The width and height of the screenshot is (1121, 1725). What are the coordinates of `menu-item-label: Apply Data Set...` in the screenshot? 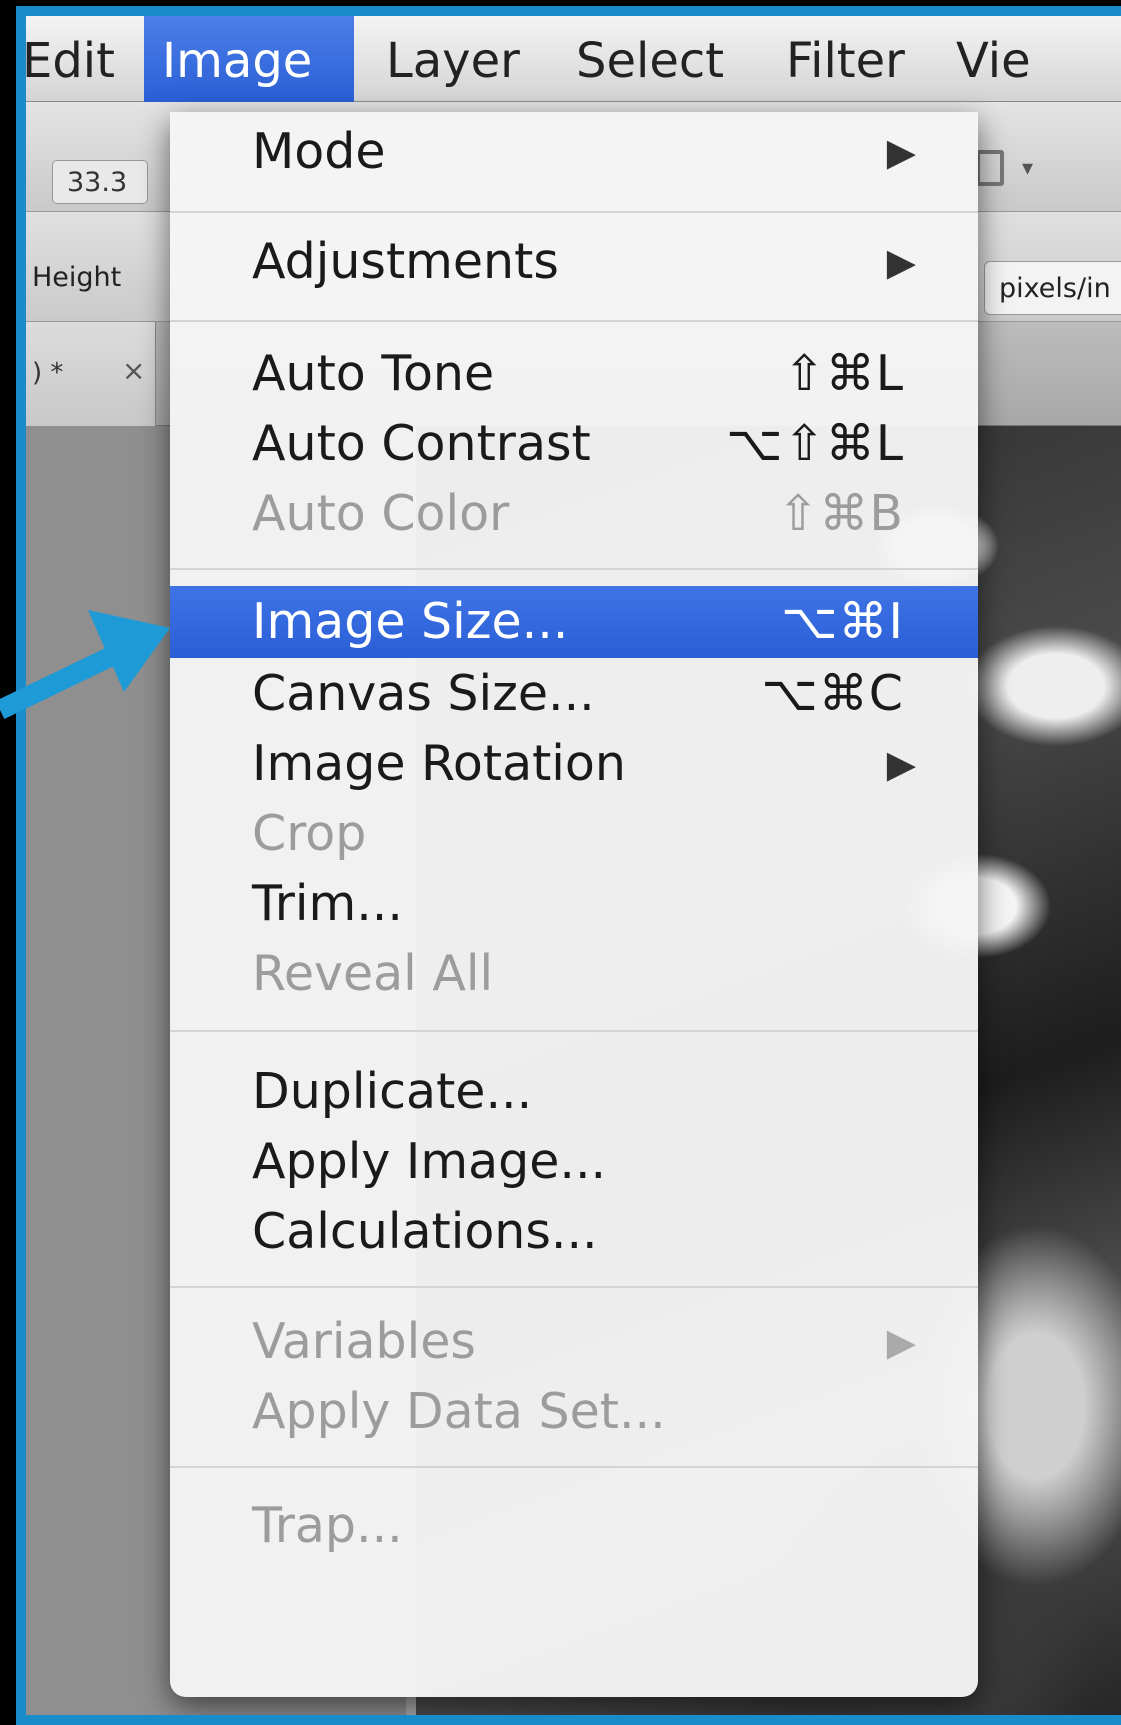 It's located at (459, 1411).